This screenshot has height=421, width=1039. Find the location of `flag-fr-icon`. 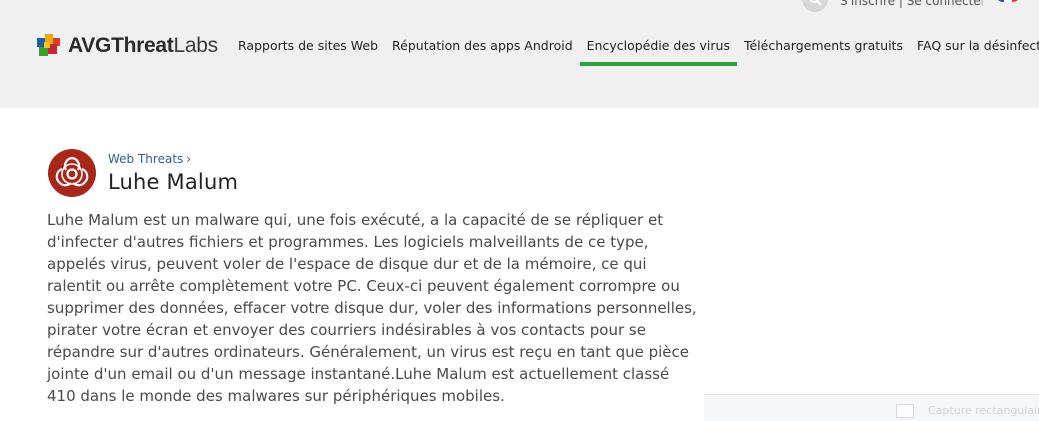

flag-fr-icon is located at coordinates (1008, 1).